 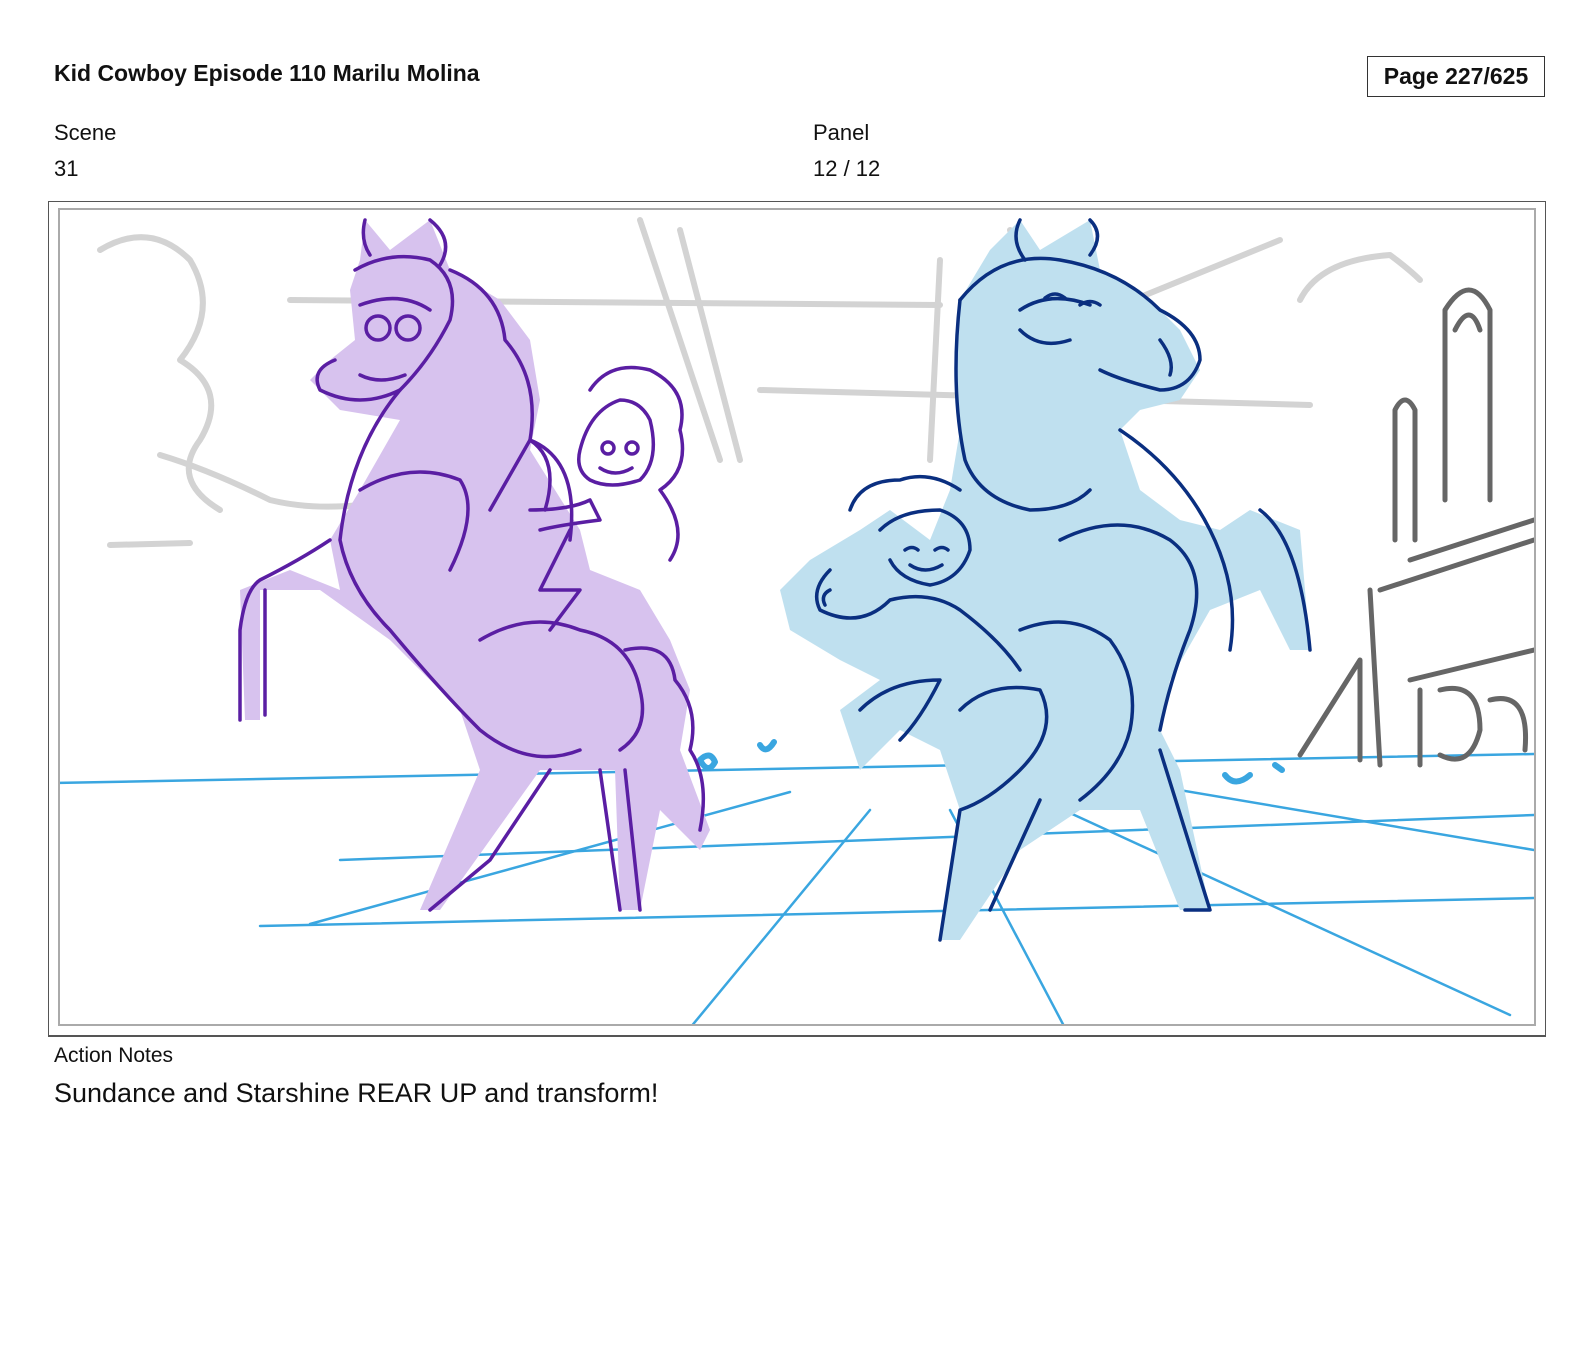 What do you see at coordinates (66, 168) in the screenshot?
I see `scene-number: 31` at bounding box center [66, 168].